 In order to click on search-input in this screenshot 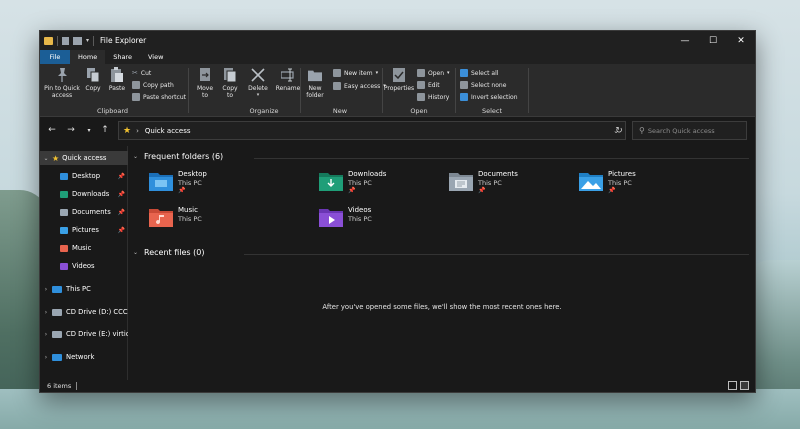, I will do `click(695, 130)`.